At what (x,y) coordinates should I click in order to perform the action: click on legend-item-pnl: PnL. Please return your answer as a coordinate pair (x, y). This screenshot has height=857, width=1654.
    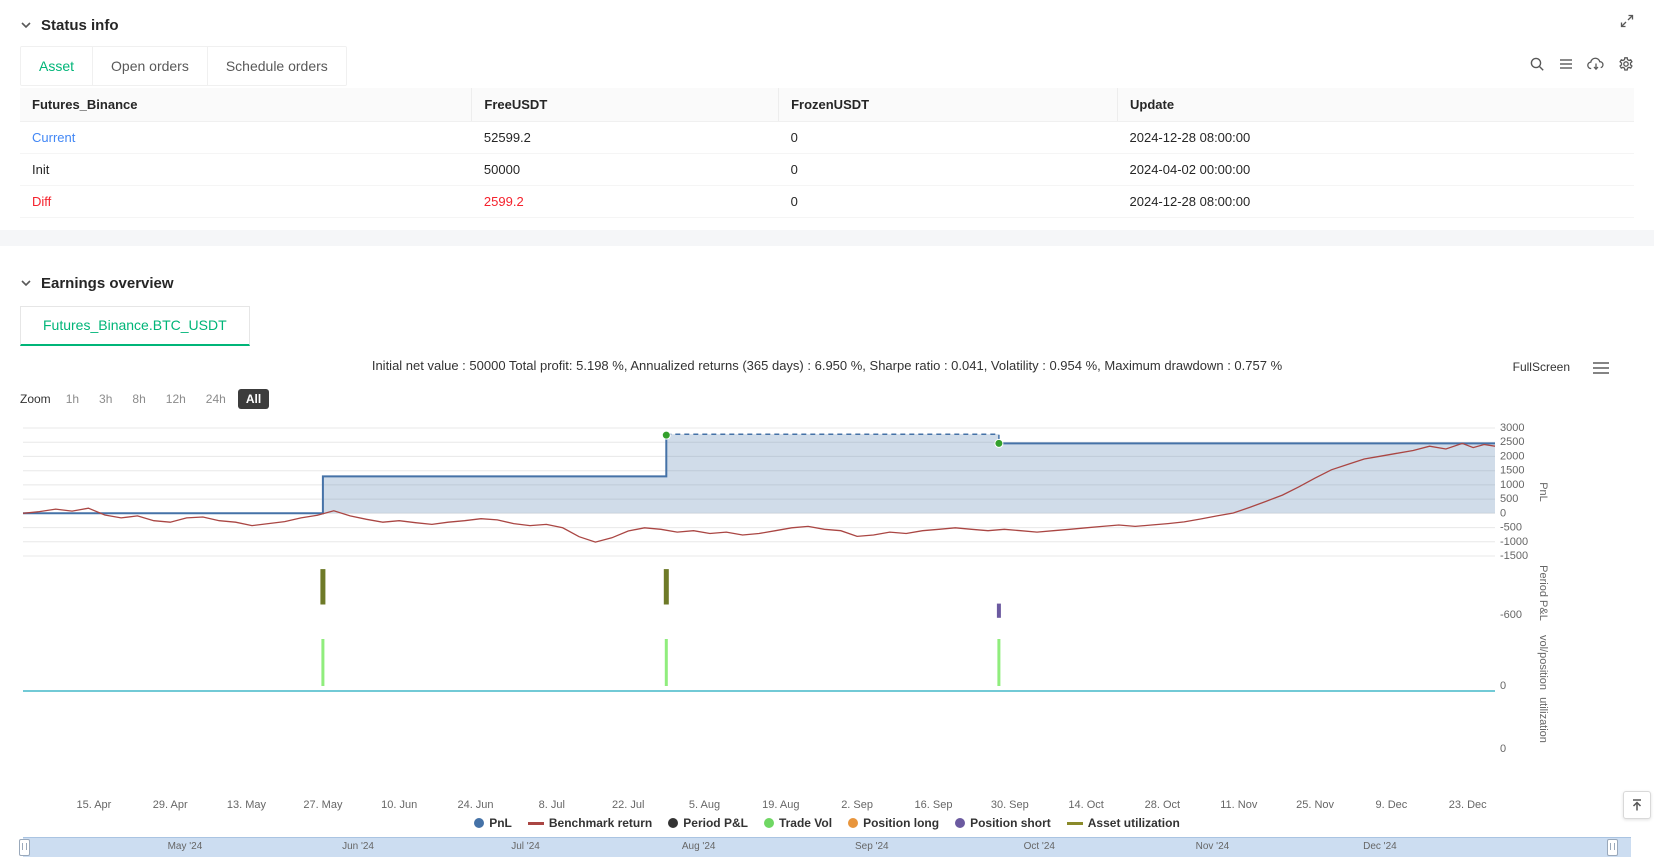
    Looking at the image, I should click on (493, 823).